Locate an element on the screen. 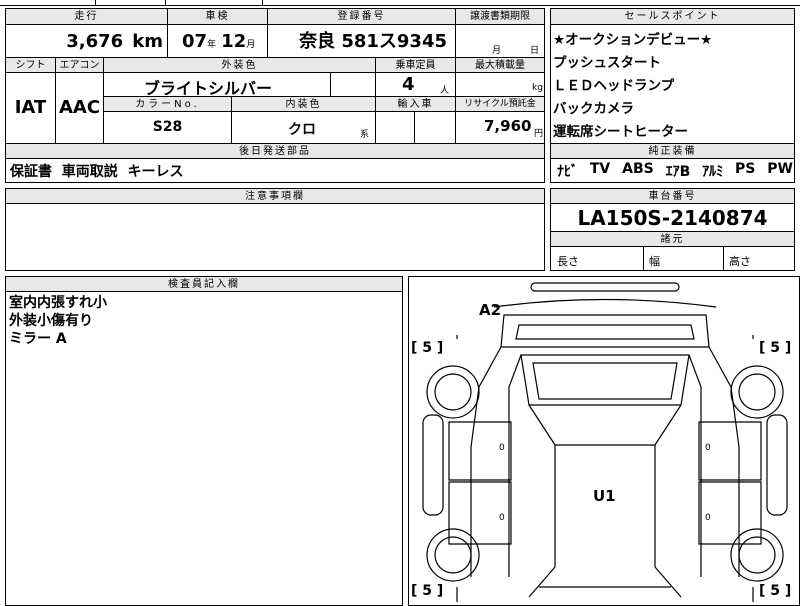  inspector-note: ミラー A is located at coordinates (38, 339).